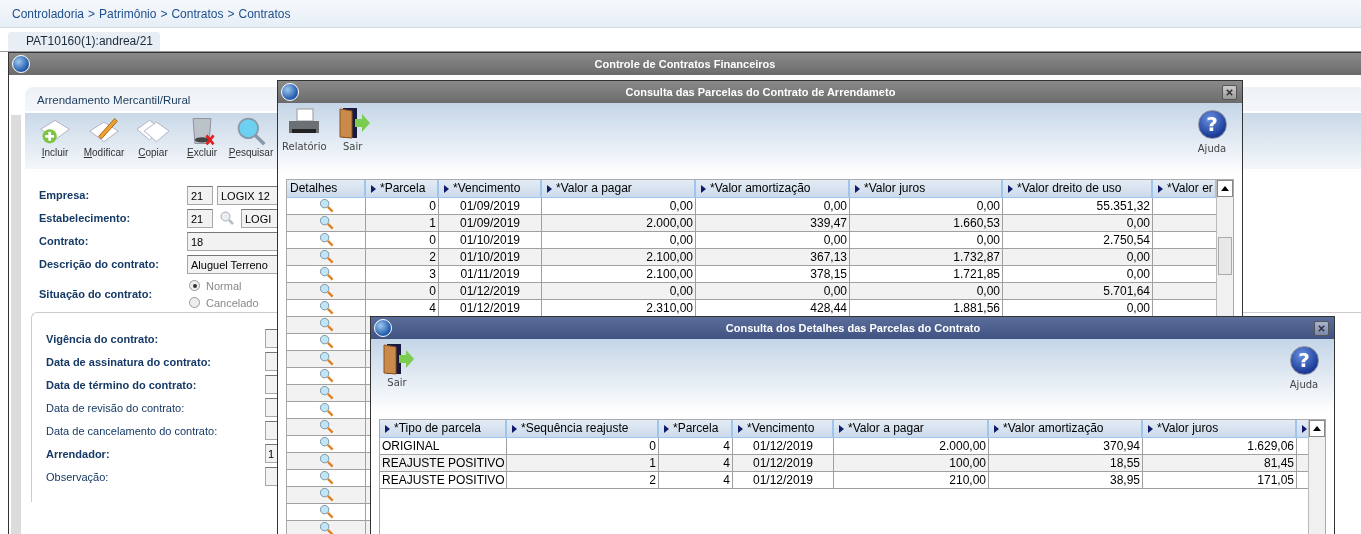 The width and height of the screenshot is (1361, 534). What do you see at coordinates (104, 141) in the screenshot?
I see `toolbar-button: Modificar` at bounding box center [104, 141].